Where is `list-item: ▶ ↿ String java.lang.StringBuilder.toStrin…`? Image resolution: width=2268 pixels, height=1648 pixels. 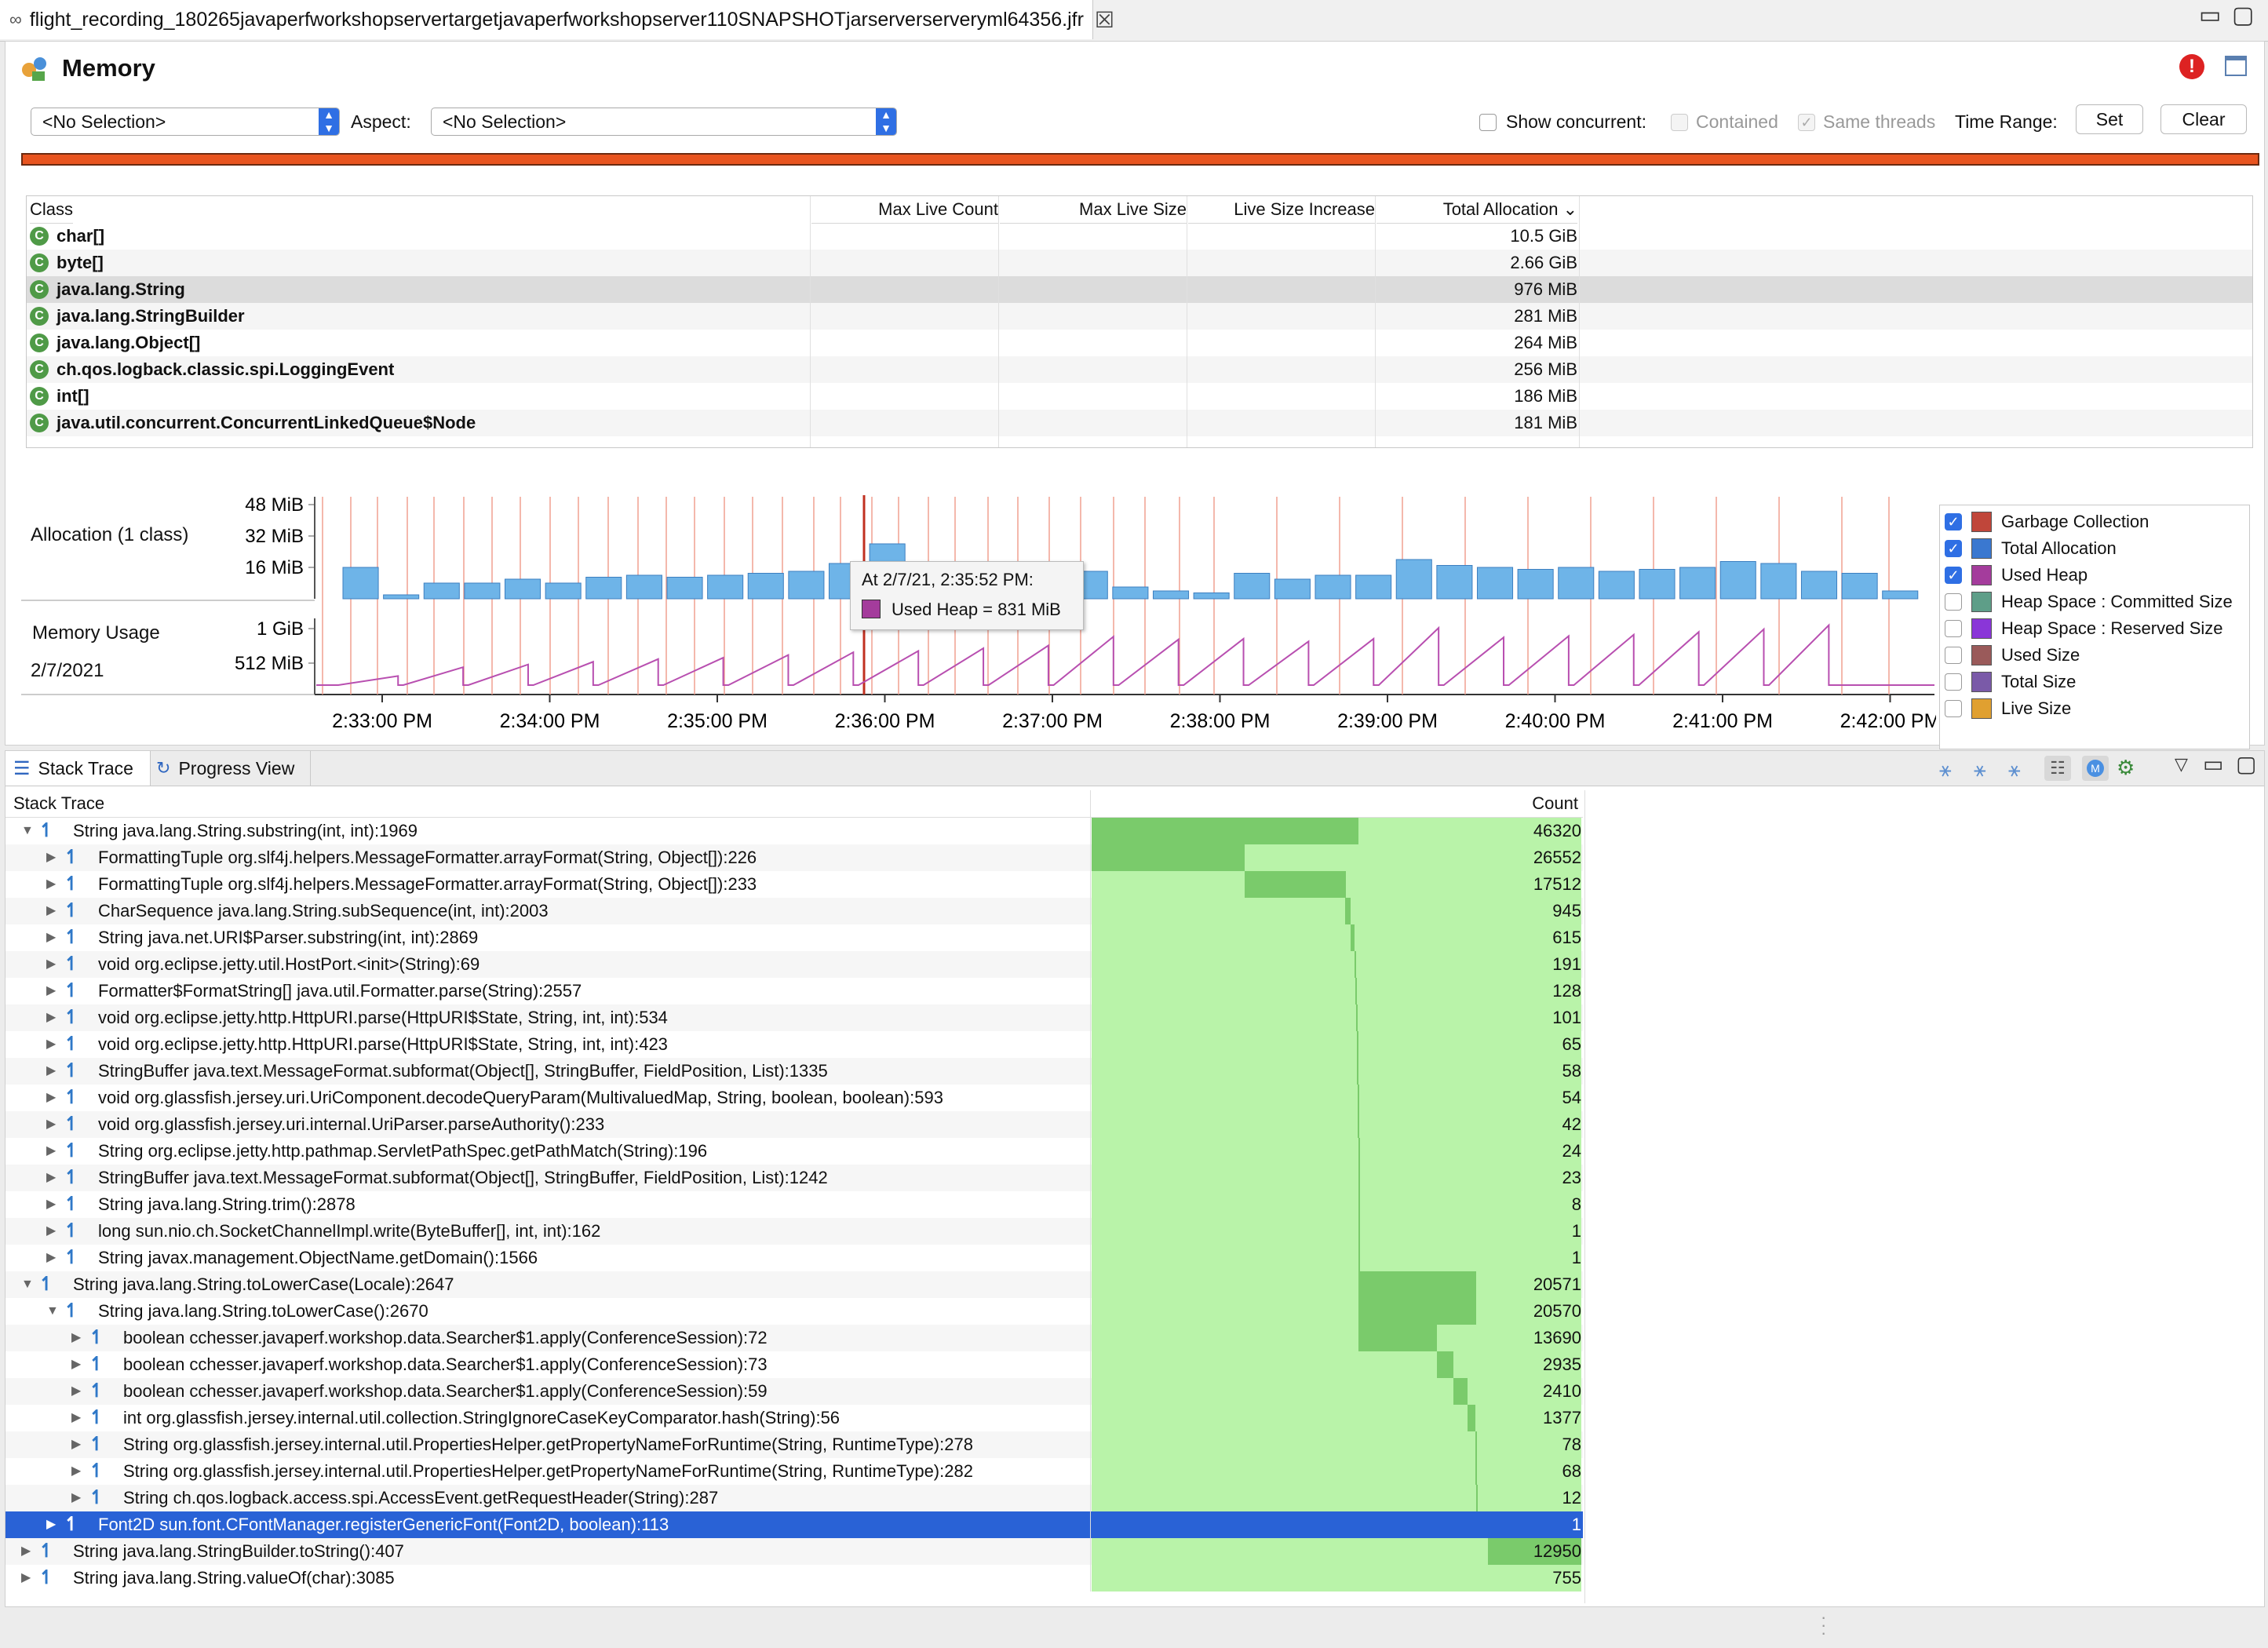
list-item: ▶ ↿ String java.lang.StringBuilder.toStrin… is located at coordinates (794, 1551).